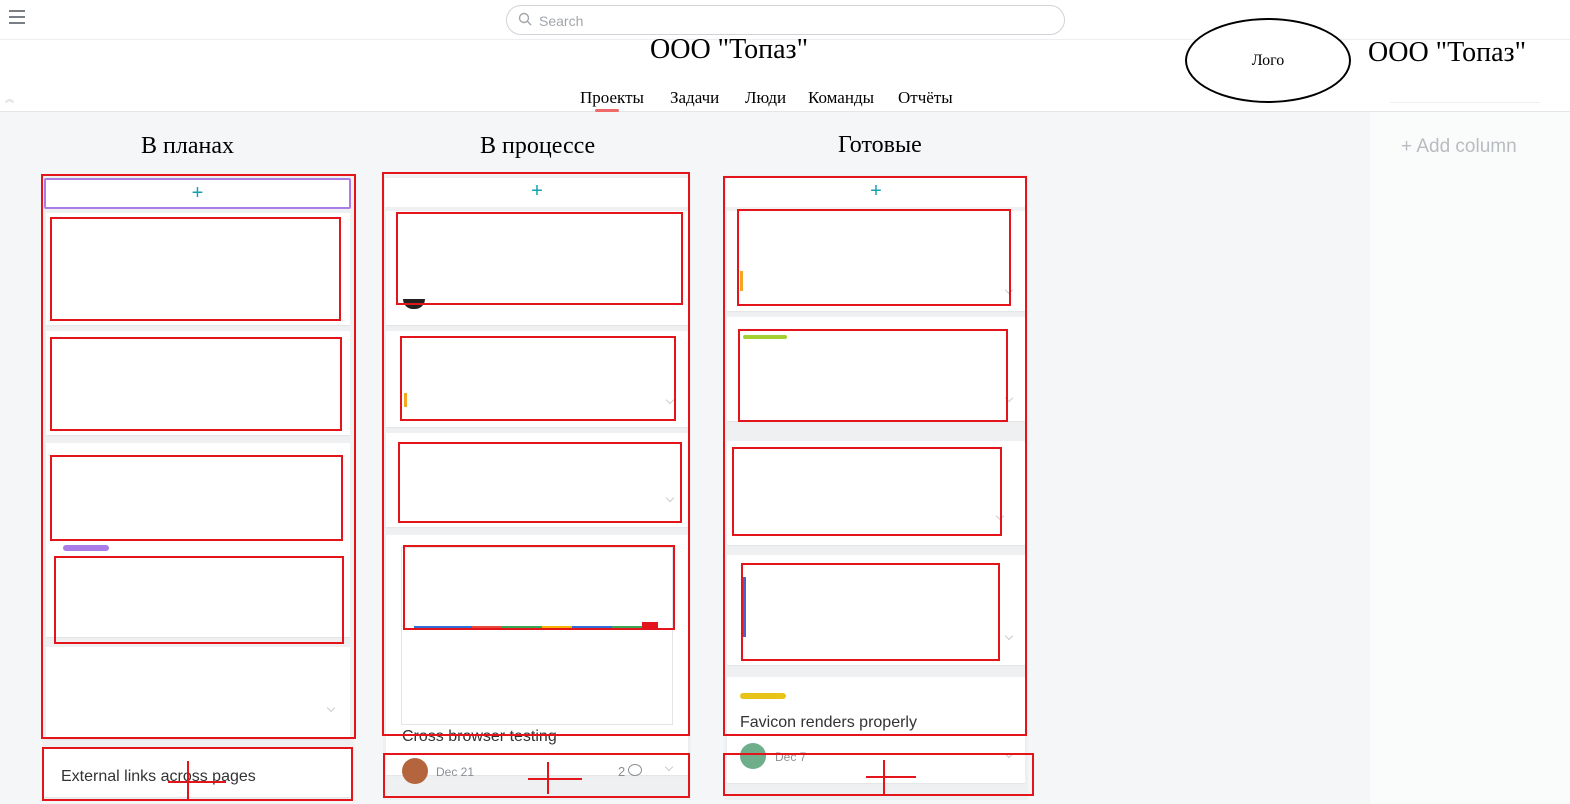  What do you see at coordinates (729, 49) in the screenshot?
I see `company-name-center: ООО "Топаз"` at bounding box center [729, 49].